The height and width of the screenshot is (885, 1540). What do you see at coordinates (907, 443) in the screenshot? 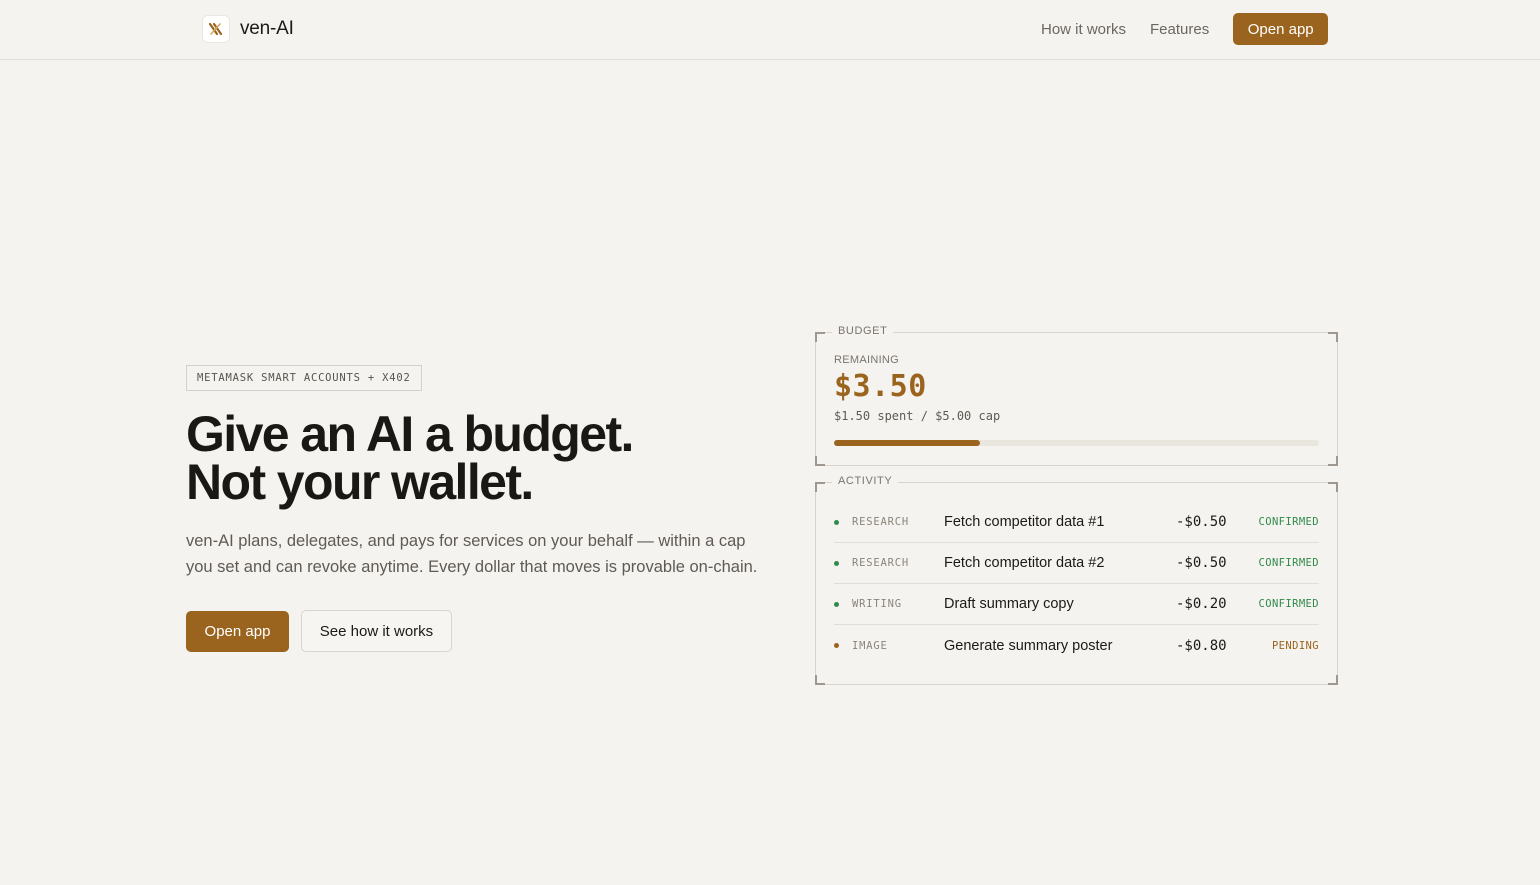
I see `budget-progress-fill` at bounding box center [907, 443].